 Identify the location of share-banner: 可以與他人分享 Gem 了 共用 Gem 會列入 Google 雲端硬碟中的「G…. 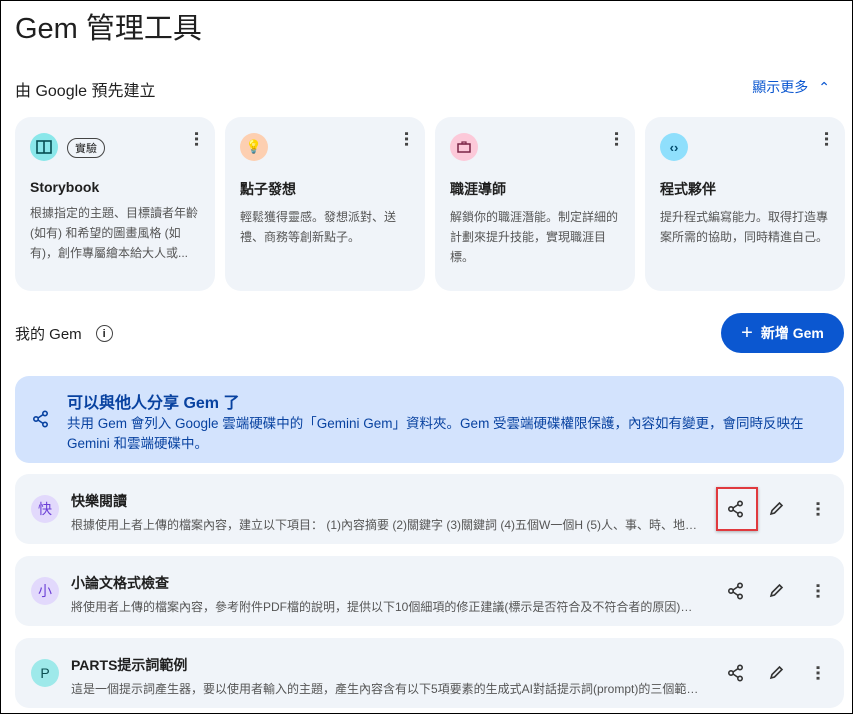
(429, 419).